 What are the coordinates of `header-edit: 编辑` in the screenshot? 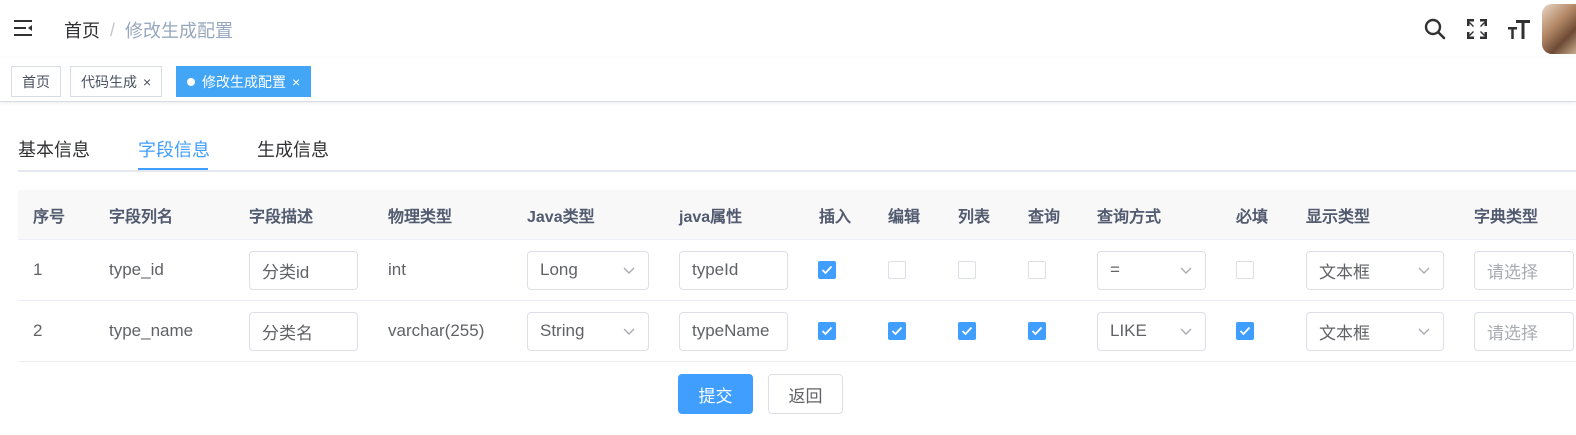 It's located at (904, 217).